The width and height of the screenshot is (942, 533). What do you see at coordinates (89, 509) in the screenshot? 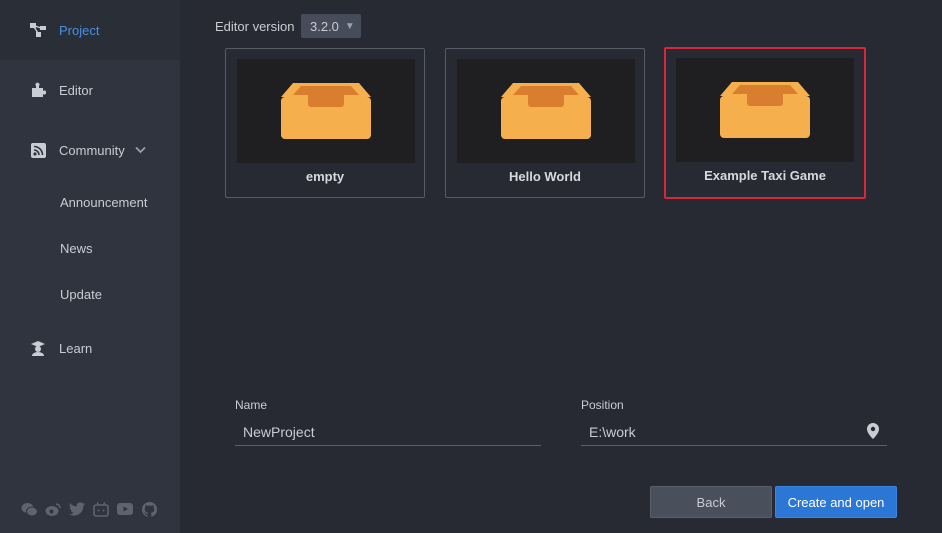
I see `social-links` at bounding box center [89, 509].